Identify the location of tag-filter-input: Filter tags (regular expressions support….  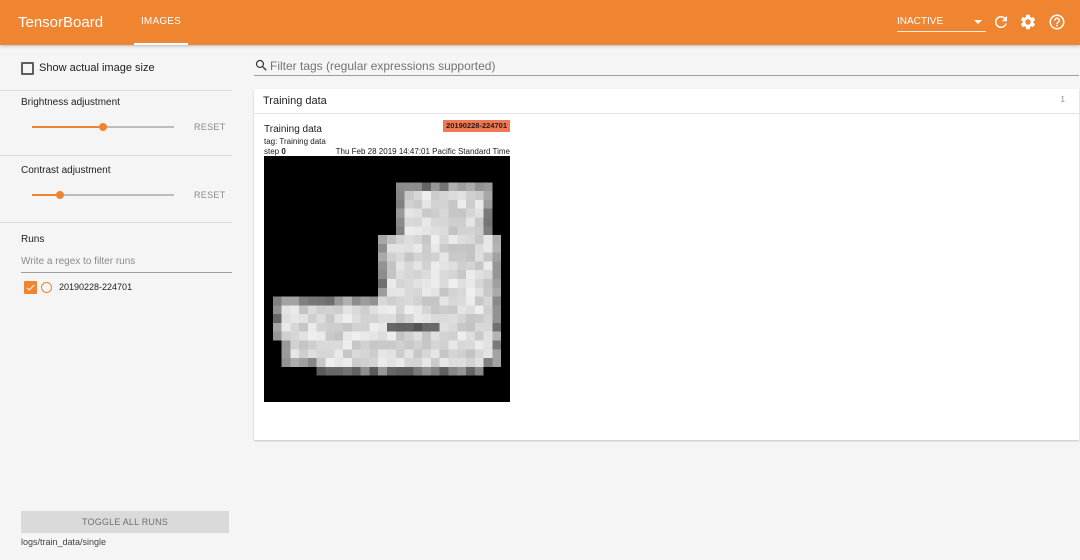
(666, 66).